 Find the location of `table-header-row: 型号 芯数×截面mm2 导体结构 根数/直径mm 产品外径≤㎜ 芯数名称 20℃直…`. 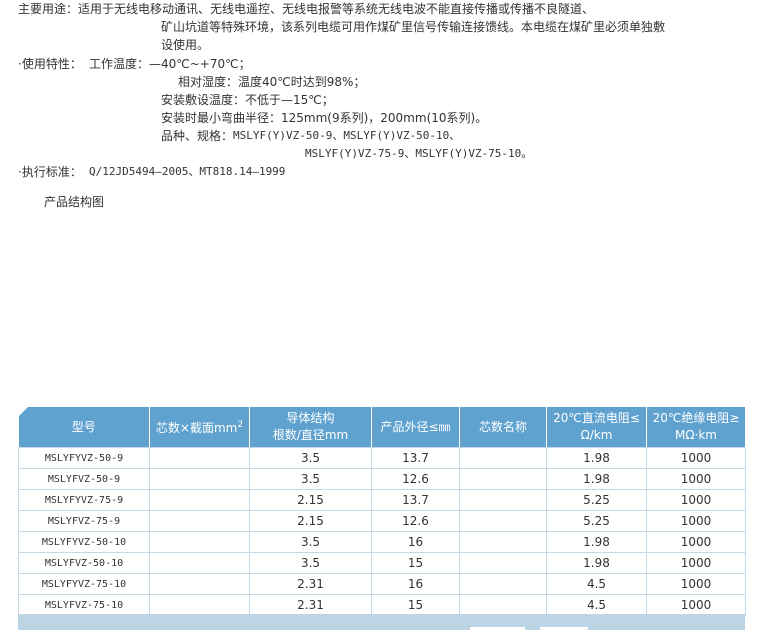

table-header-row: 型号 芯数×截面mm2 导体结构 根数/直径mm 产品外径≤㎜ 芯数名称 20℃直… is located at coordinates (382, 427).